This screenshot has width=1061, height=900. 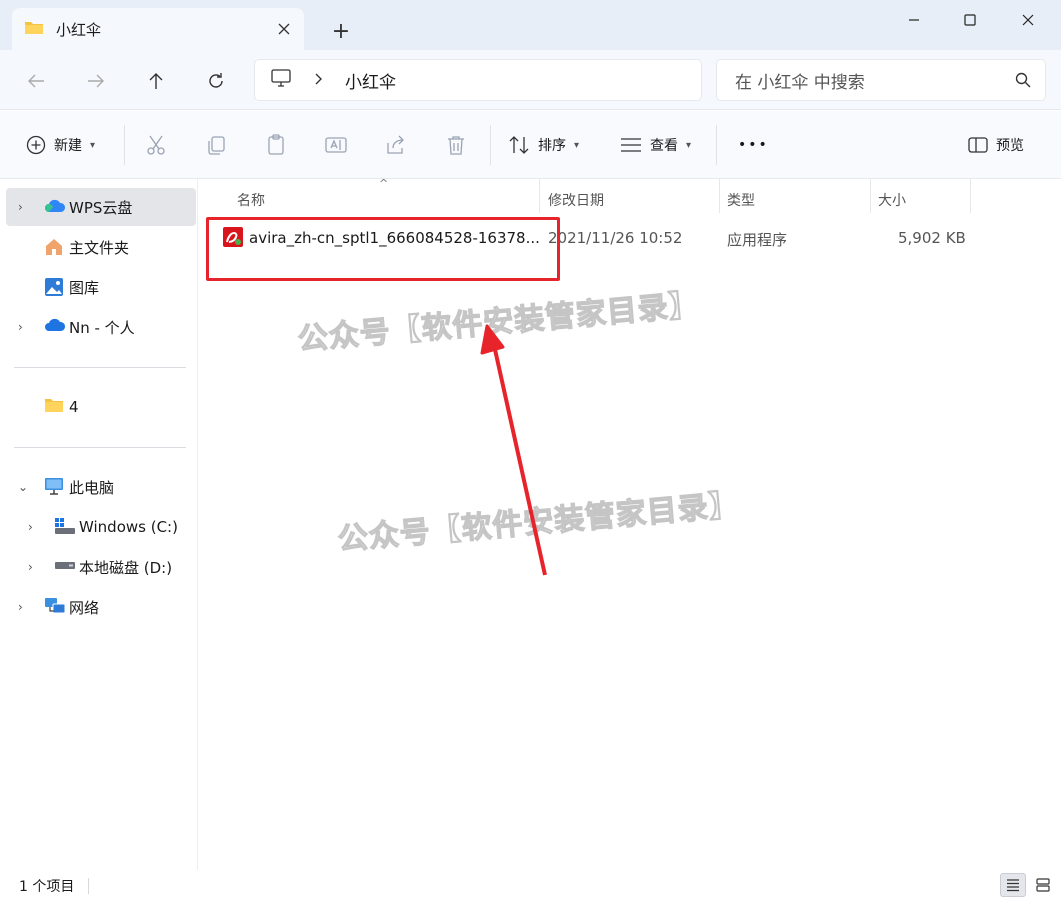 I want to click on plus-icon: +, so click(x=341, y=31).